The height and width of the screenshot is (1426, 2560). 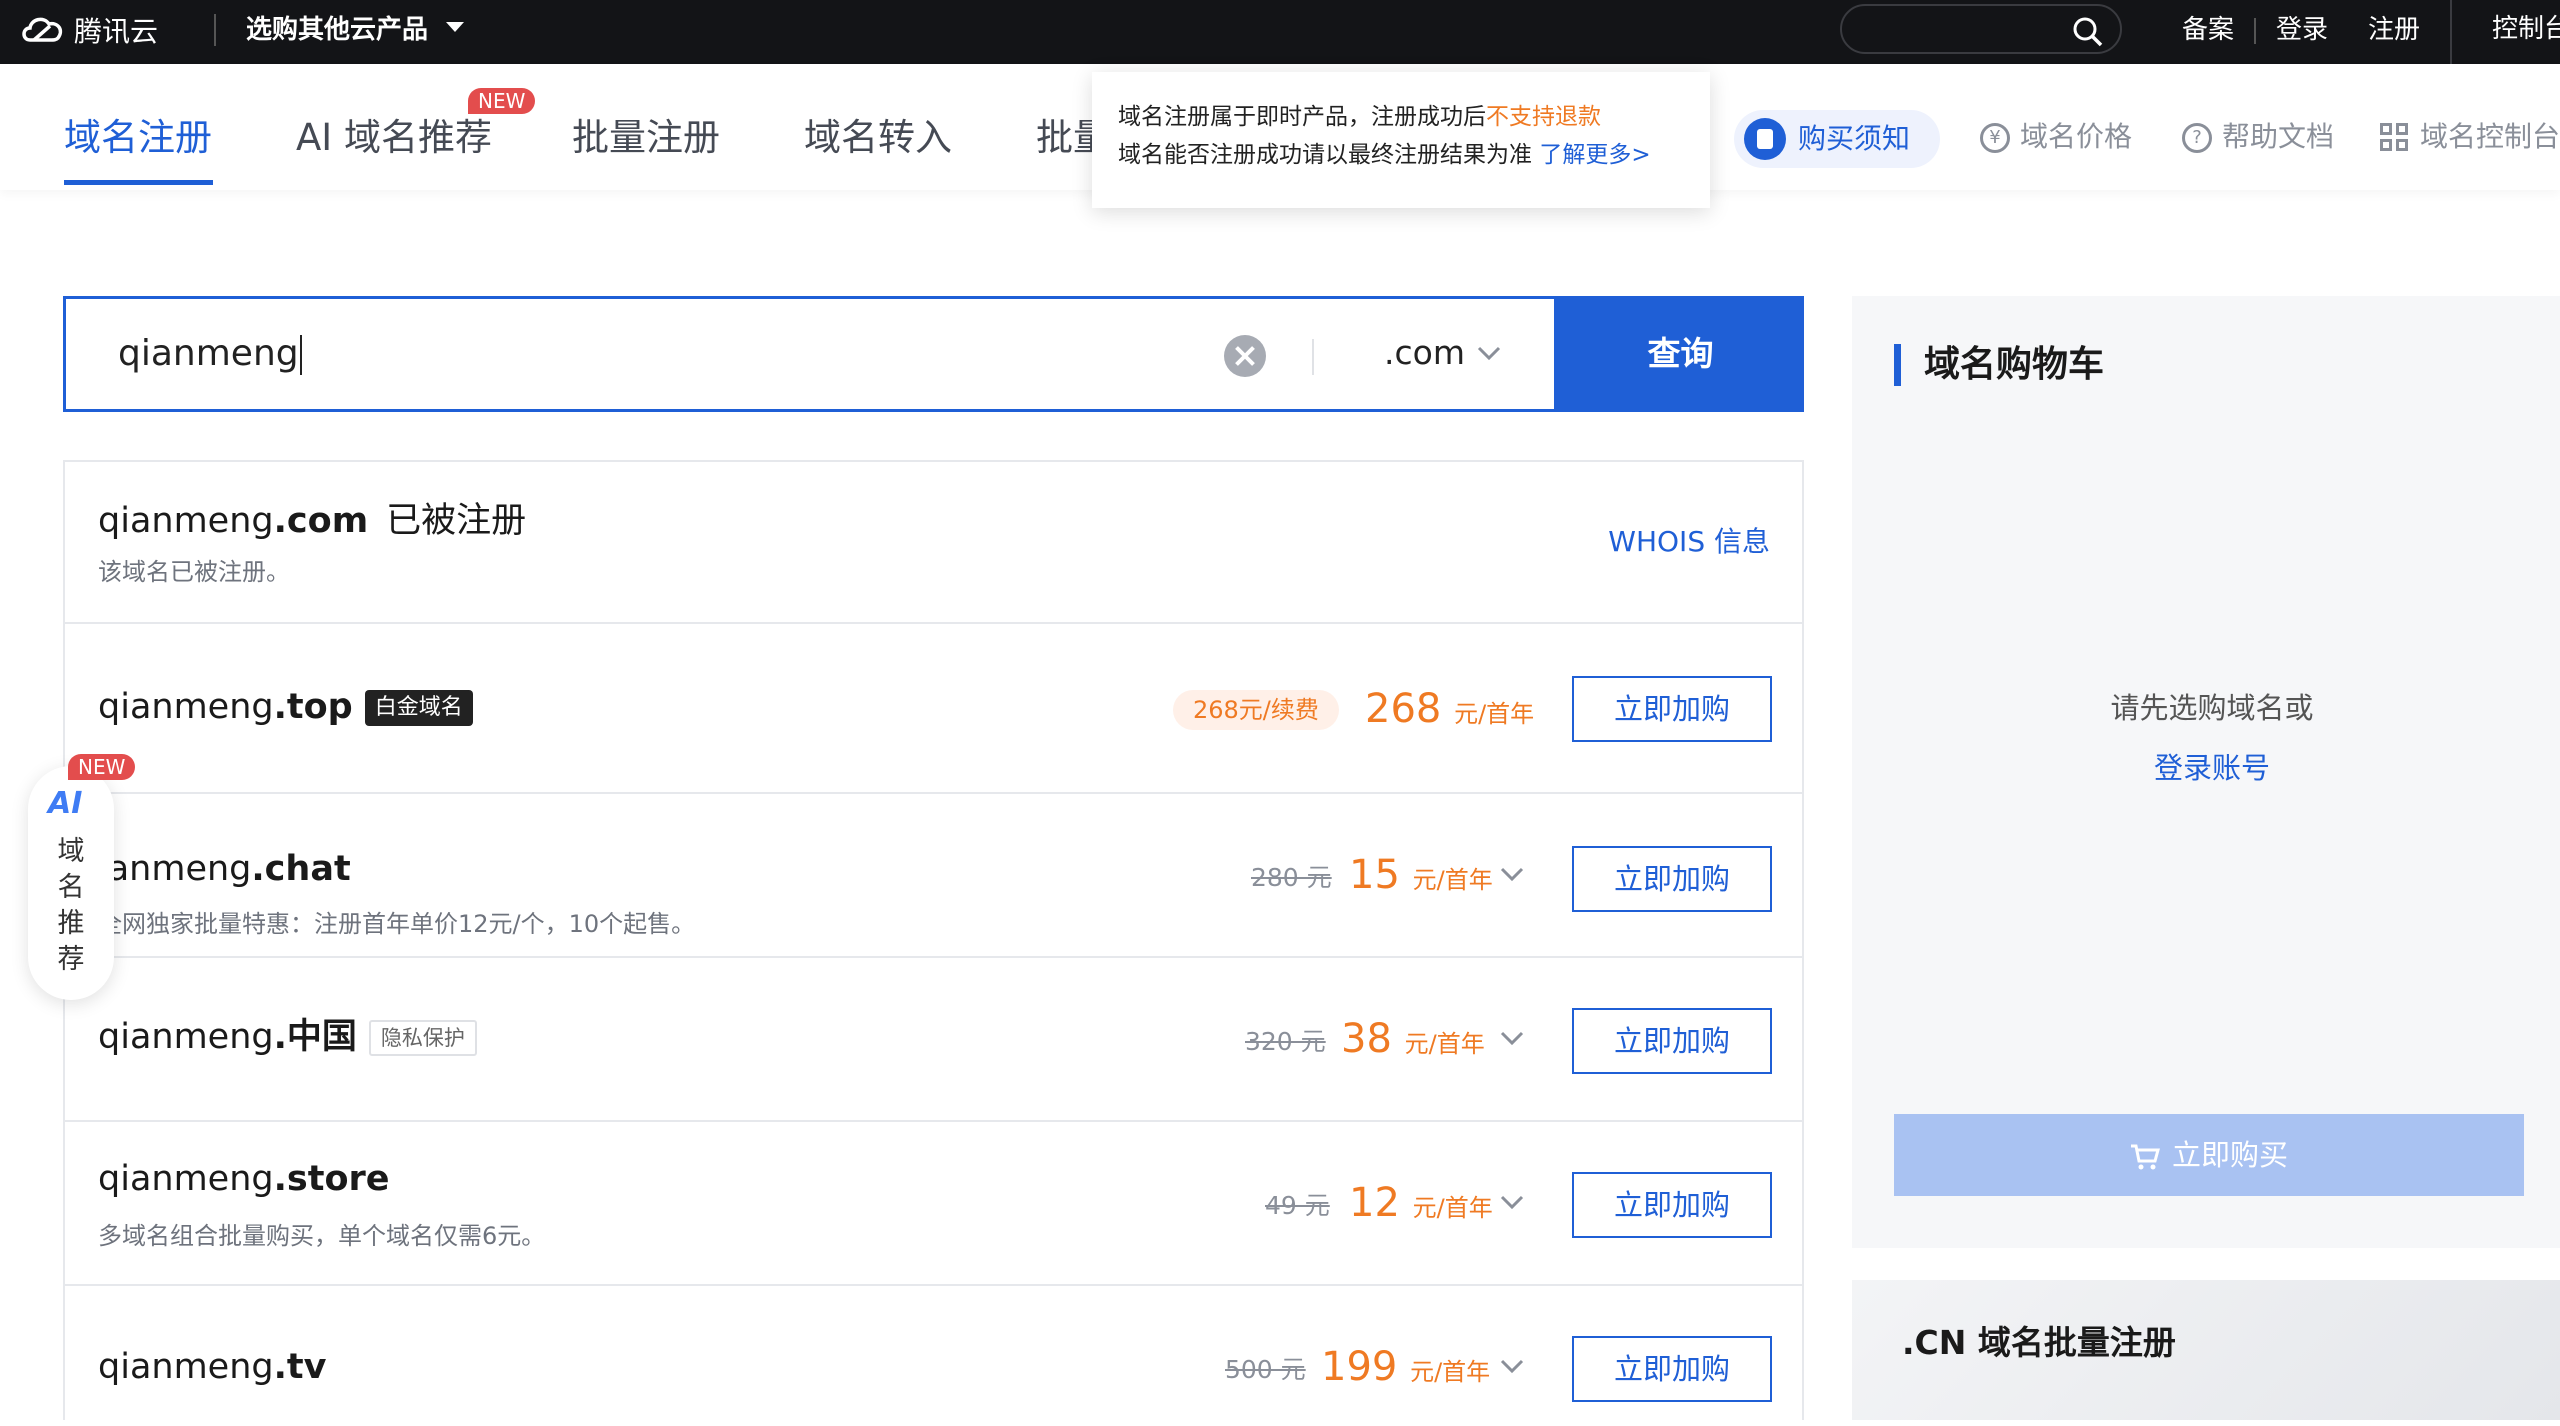 I want to click on beian-link: 备案, so click(x=2208, y=30).